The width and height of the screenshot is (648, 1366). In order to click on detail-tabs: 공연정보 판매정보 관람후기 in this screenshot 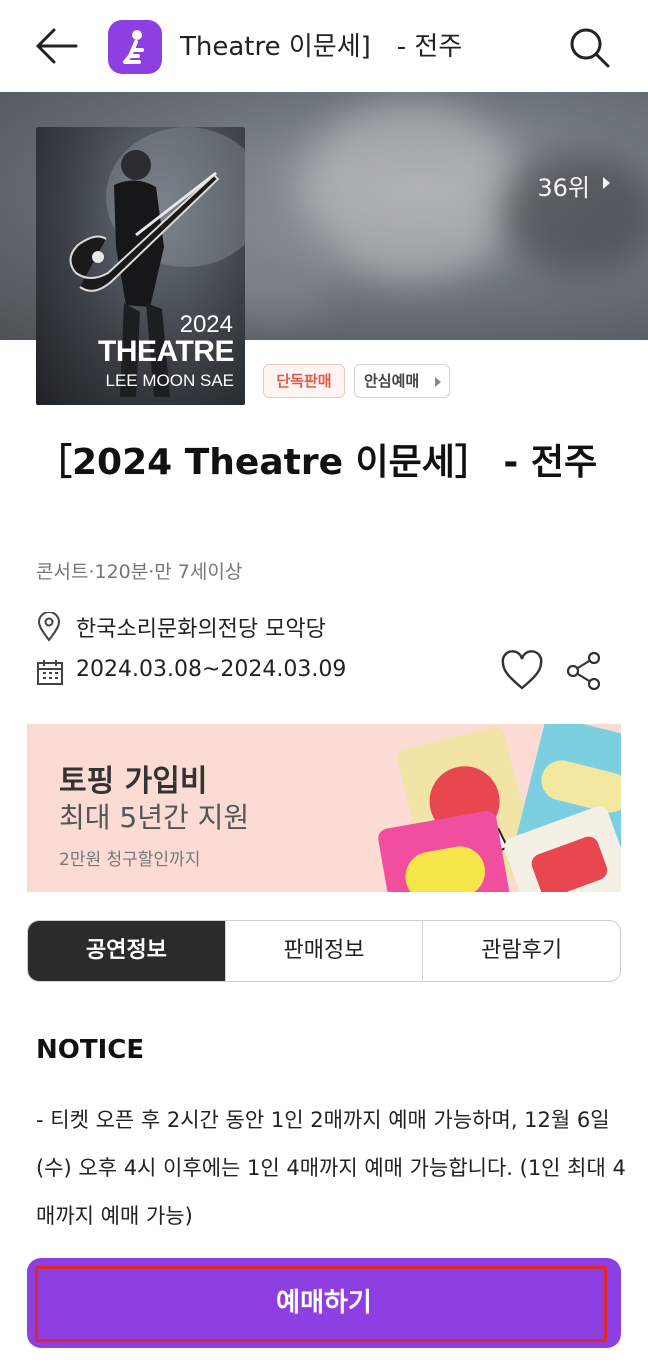, I will do `click(324, 951)`.